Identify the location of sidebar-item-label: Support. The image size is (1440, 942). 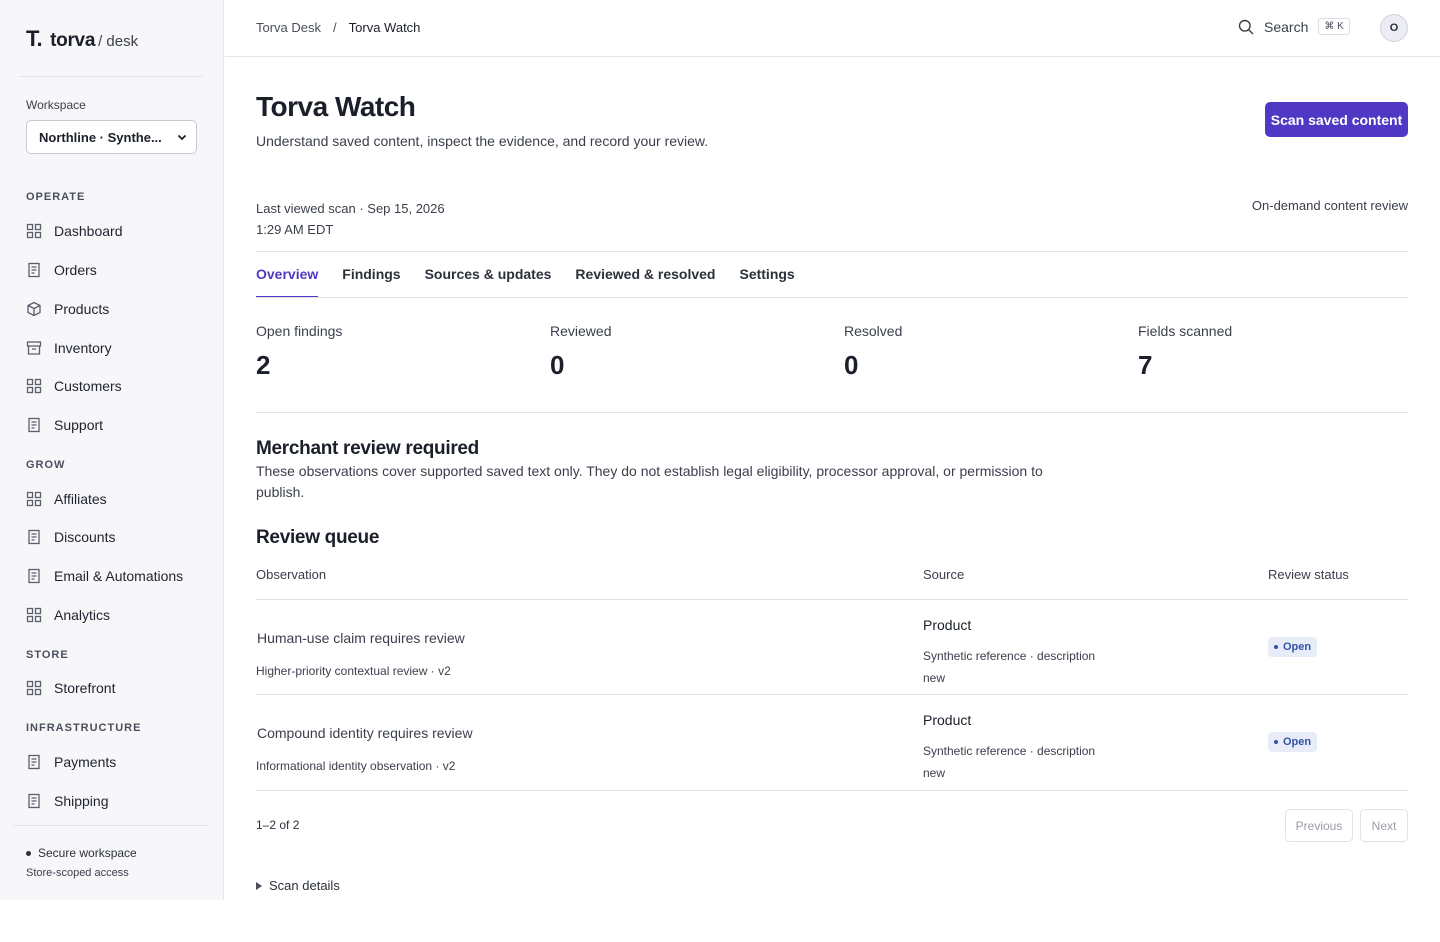
(79, 425).